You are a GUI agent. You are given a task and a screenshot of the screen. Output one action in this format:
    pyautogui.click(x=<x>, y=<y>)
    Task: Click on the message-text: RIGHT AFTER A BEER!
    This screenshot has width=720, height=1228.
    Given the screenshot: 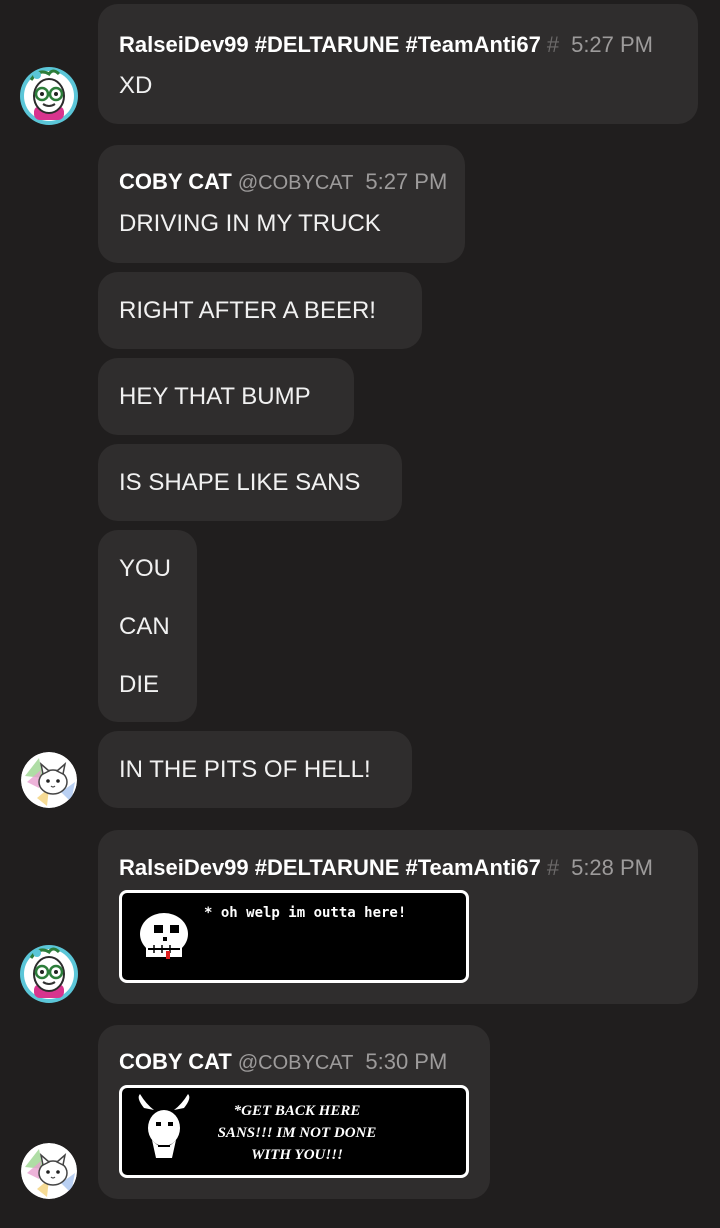 What is the action you would take?
    pyautogui.click(x=247, y=310)
    